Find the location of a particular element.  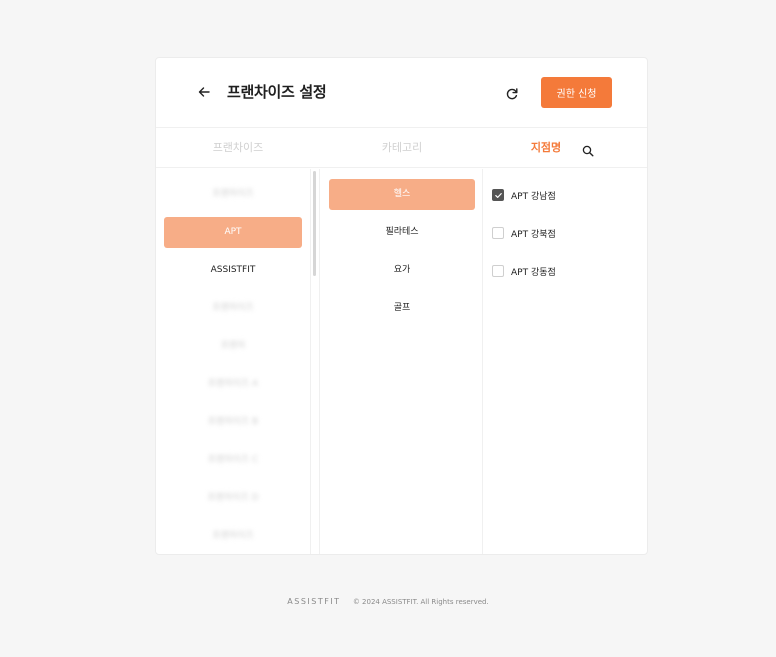

franchise-item: 프랜차이즈 B is located at coordinates (233, 422).